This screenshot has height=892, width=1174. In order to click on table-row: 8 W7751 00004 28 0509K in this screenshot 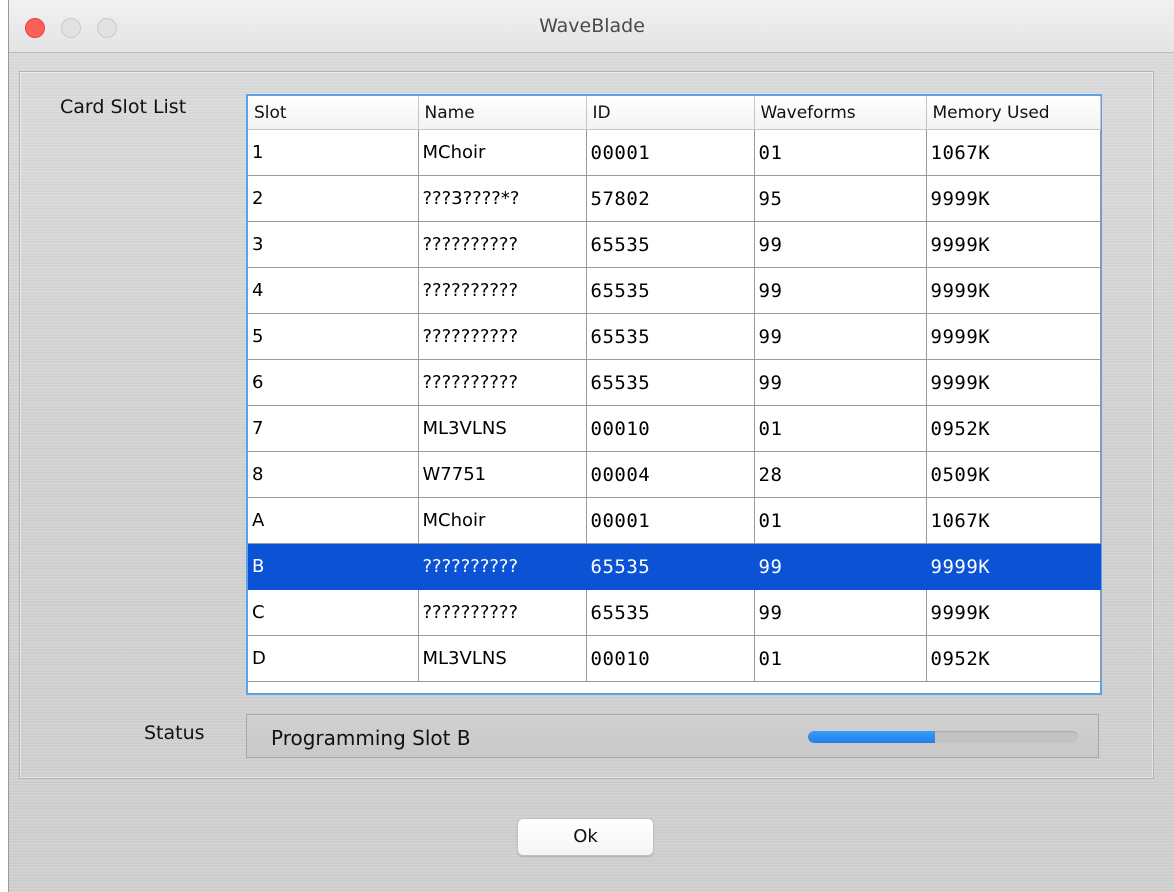, I will do `click(674, 474)`.